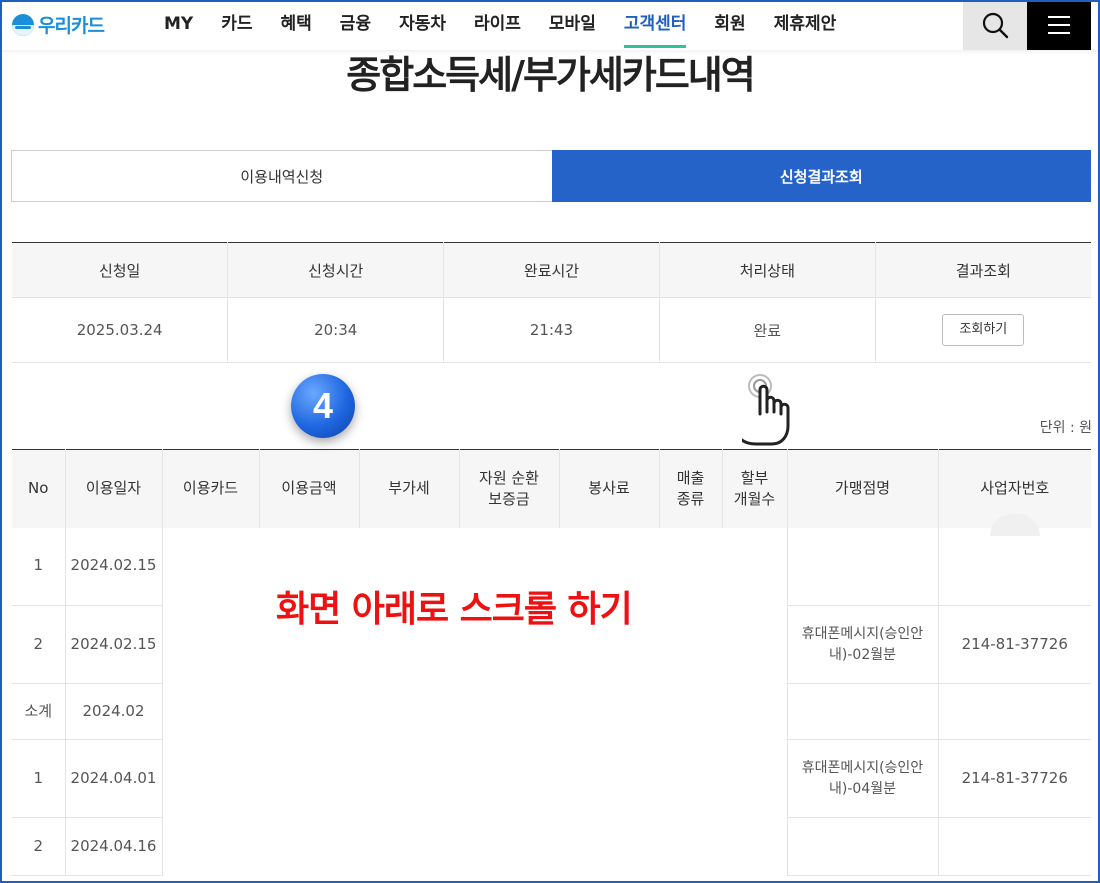 This screenshot has height=883, width=1100. I want to click on main-nav: MY 카드 혜택 금융 자동차 라이프 모바일 고객센터 회원 제휴제안, so click(500, 25).